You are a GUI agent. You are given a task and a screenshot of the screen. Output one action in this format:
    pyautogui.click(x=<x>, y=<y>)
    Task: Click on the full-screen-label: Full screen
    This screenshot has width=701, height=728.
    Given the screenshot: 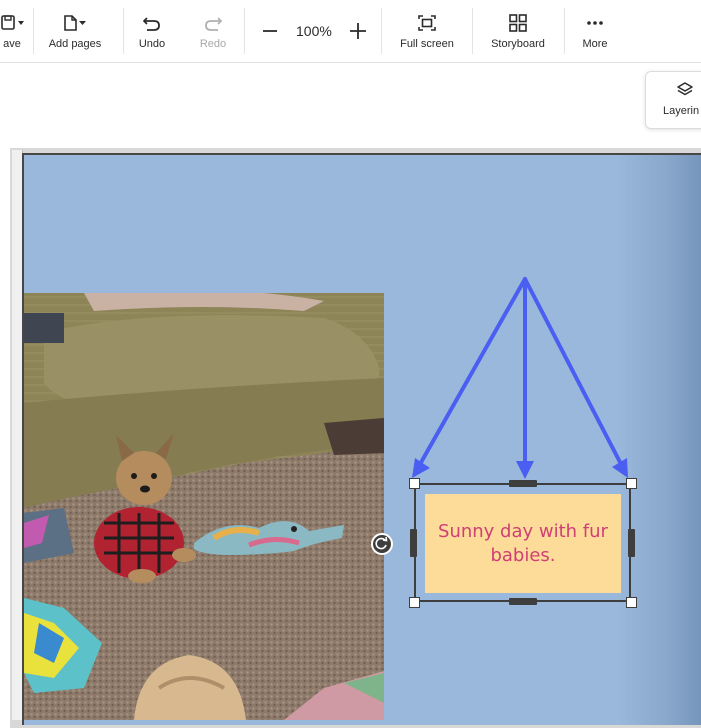 What is the action you would take?
    pyautogui.click(x=427, y=44)
    